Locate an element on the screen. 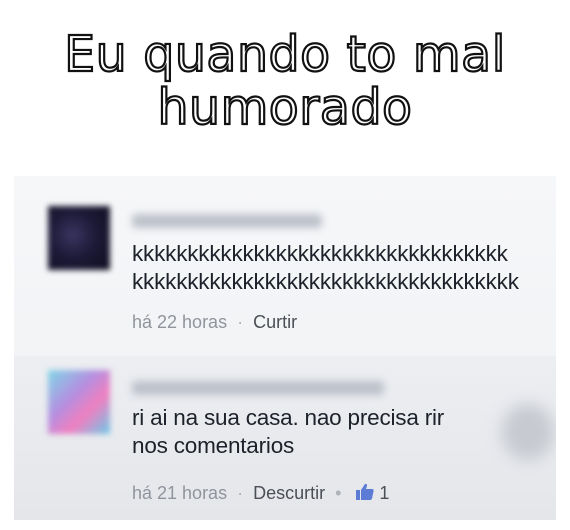 This screenshot has width=570, height=530. meme-title-line-2: humorado is located at coordinates (284, 107).